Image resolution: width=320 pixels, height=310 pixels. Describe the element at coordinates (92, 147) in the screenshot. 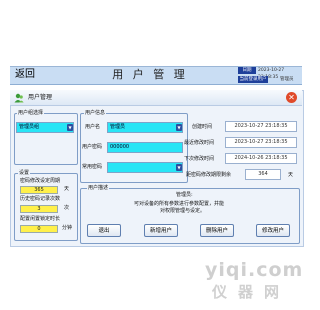

I see `password-label: 用户密码` at that location.